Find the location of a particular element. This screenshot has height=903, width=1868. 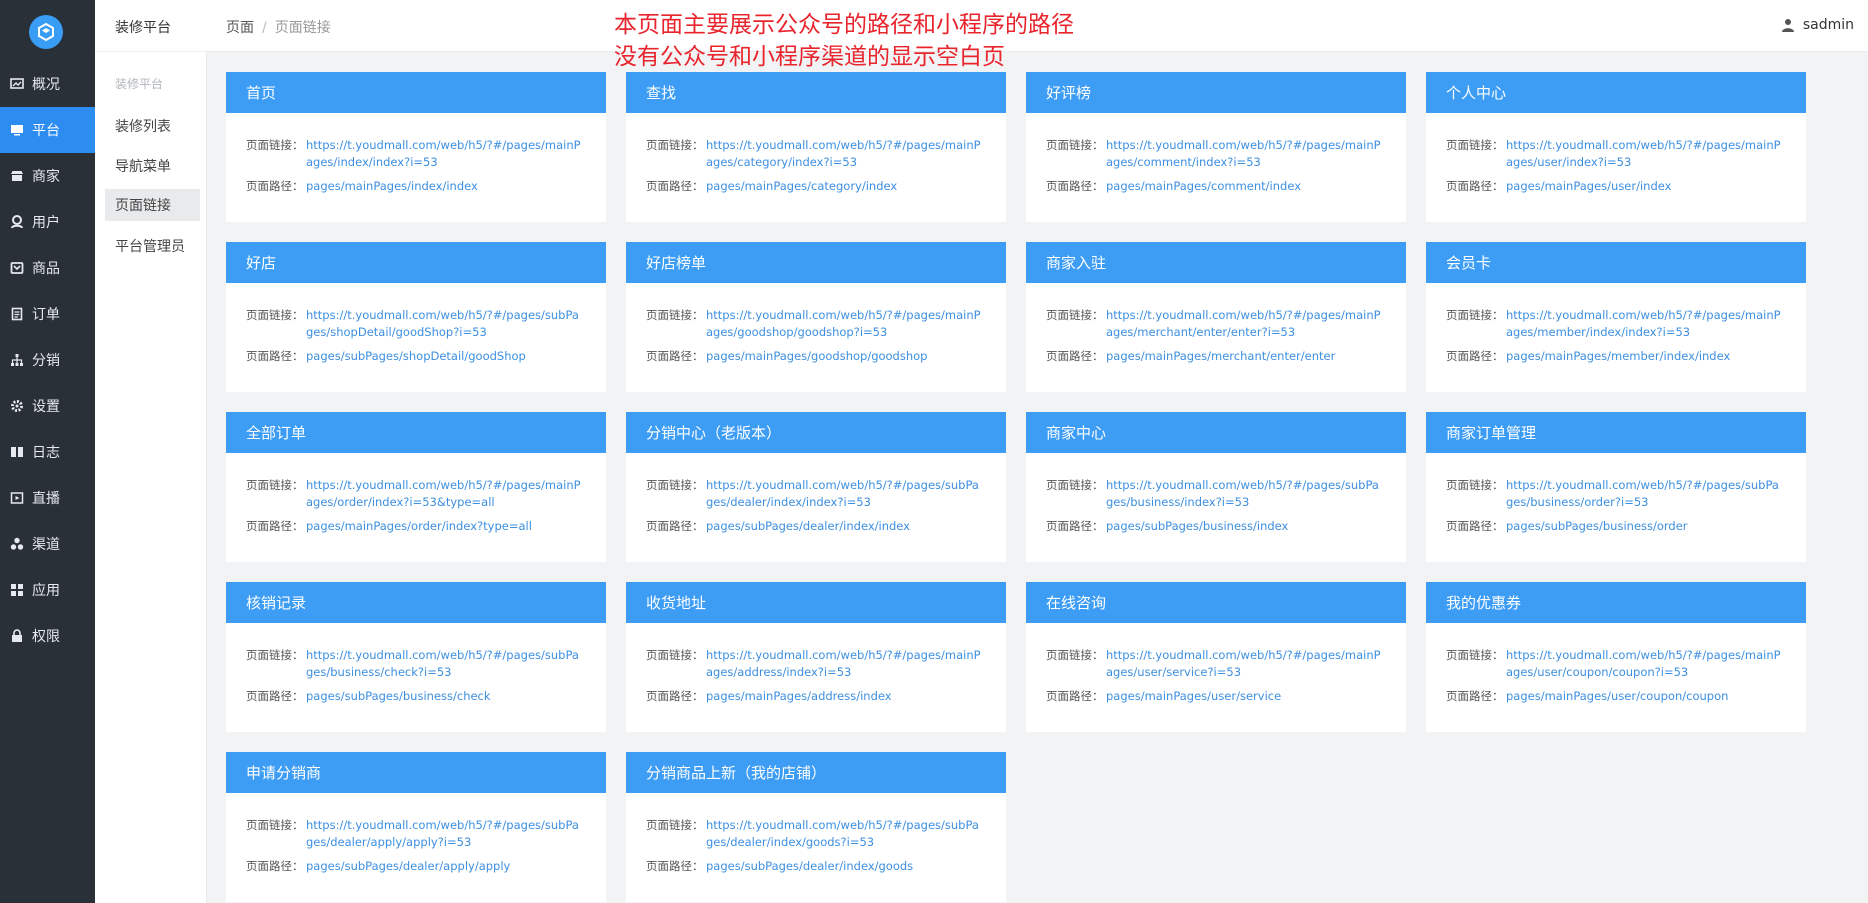

path-row: 页面路径： pages/mainPages/comment/index is located at coordinates (1216, 186).